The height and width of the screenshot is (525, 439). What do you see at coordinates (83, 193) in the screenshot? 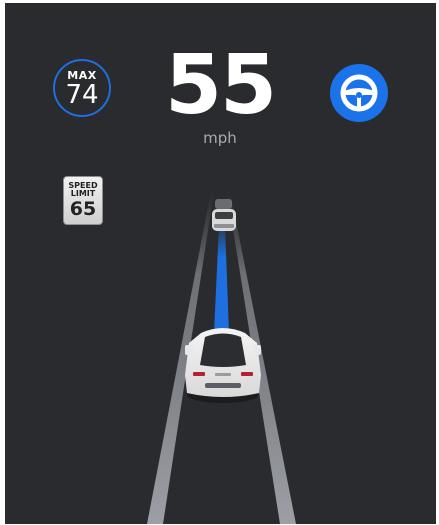
I see `speed-limit-line2: LIMIT` at bounding box center [83, 193].